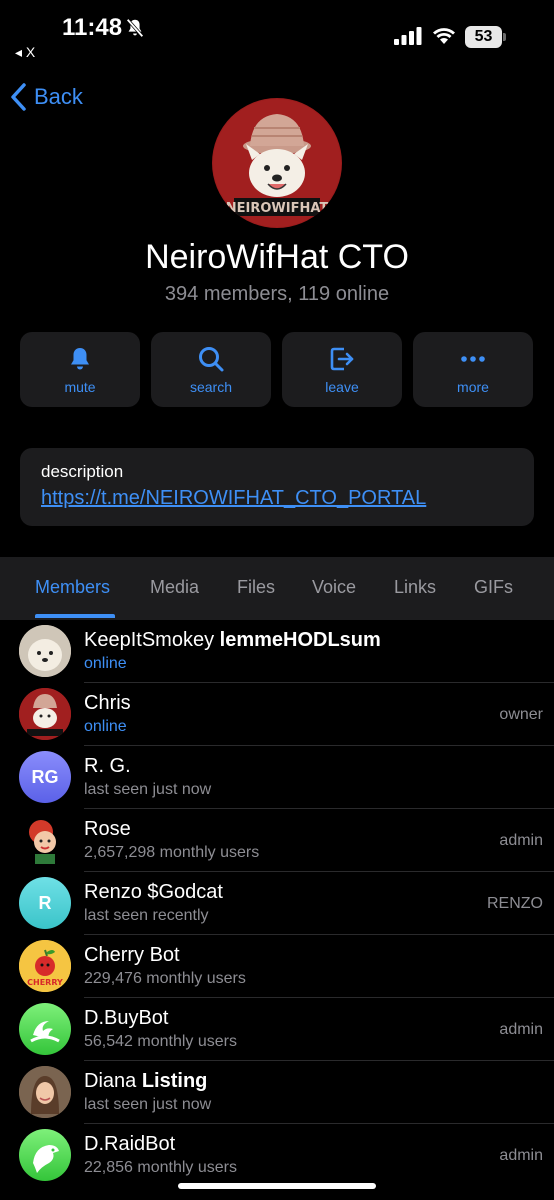 The image size is (554, 1200). Describe the element at coordinates (172, 852) in the screenshot. I see `member-status: 2,657,298 monthly users` at that location.